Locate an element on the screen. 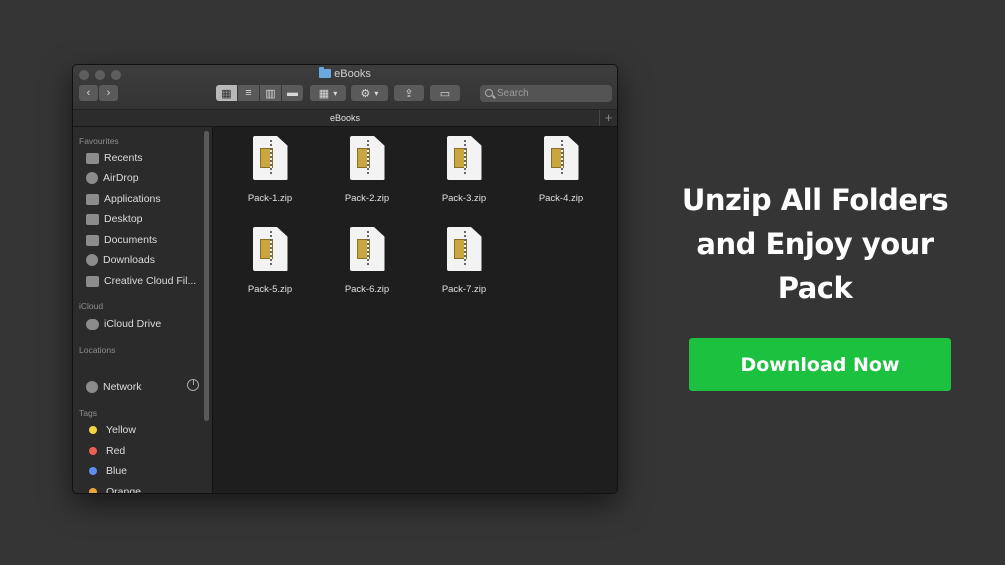 The width and height of the screenshot is (1005, 565). tags-button: ▭ is located at coordinates (445, 93).